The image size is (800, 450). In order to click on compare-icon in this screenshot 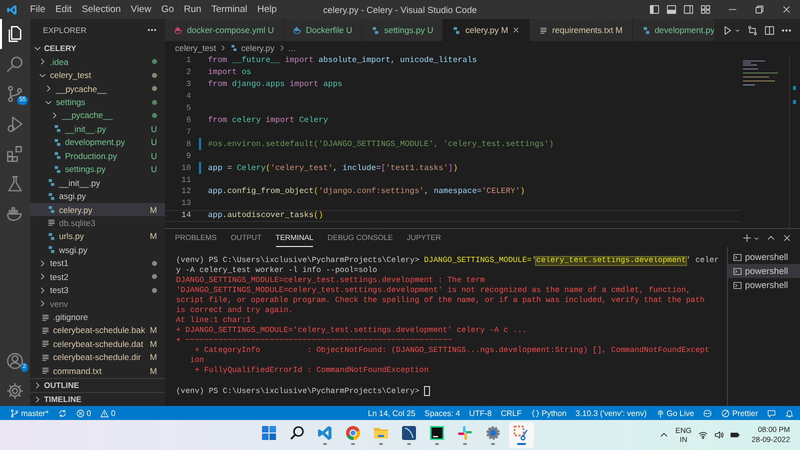, I will do `click(752, 30)`.